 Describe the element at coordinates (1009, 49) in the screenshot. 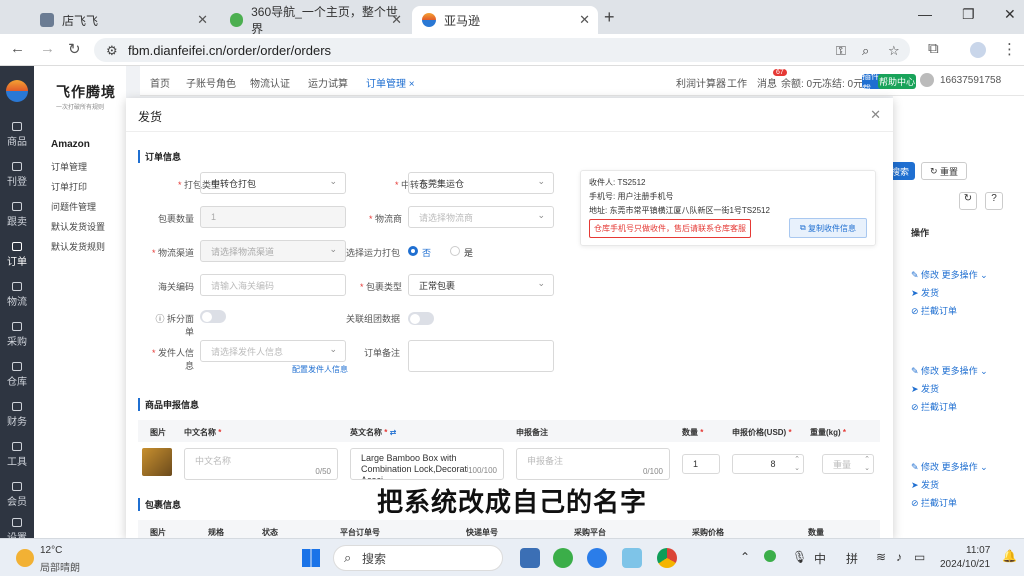

I see `menu-icon: ⋮` at that location.